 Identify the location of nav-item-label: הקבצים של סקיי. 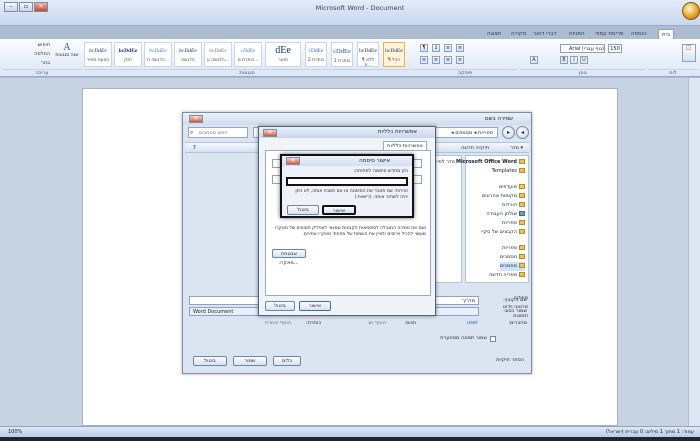
(499, 232).